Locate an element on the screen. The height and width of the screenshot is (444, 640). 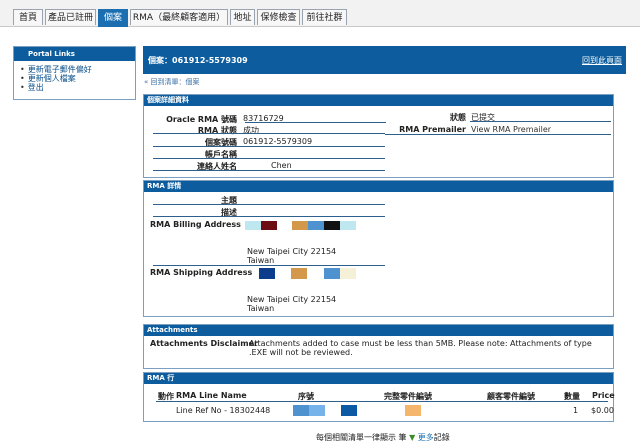
tab-rma: RMA（最終顧客適用） is located at coordinates (179, 17).